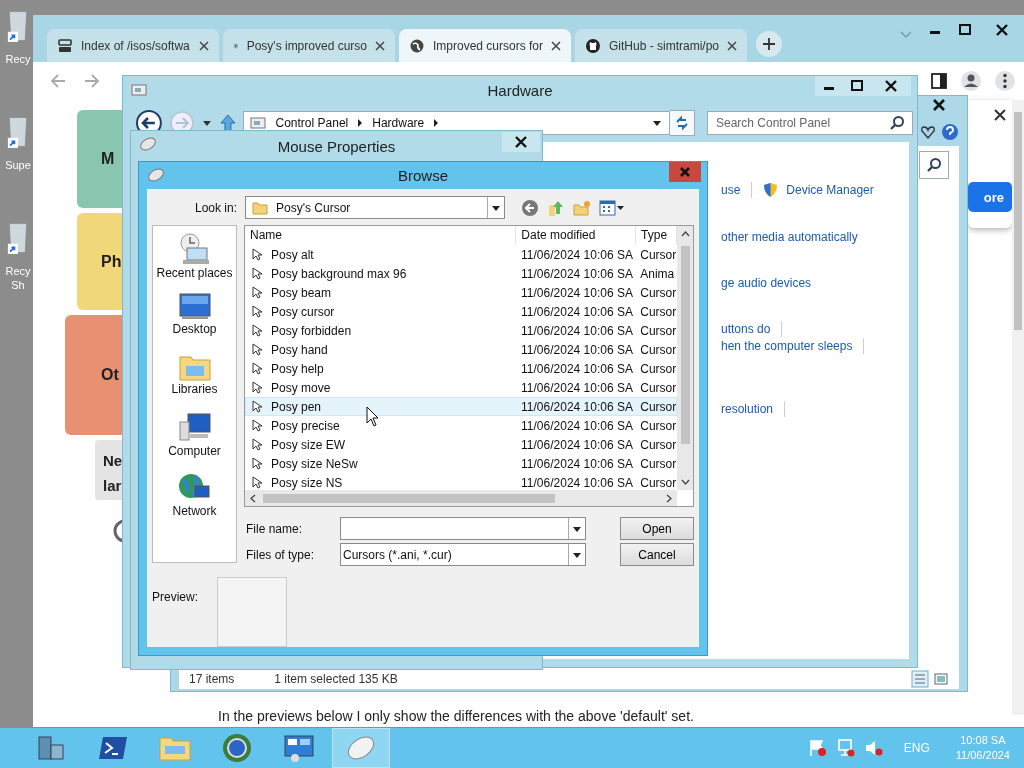 This screenshot has width=1024, height=768. What do you see at coordinates (941, 679) in the screenshot?
I see `thumbnail-view-icon` at bounding box center [941, 679].